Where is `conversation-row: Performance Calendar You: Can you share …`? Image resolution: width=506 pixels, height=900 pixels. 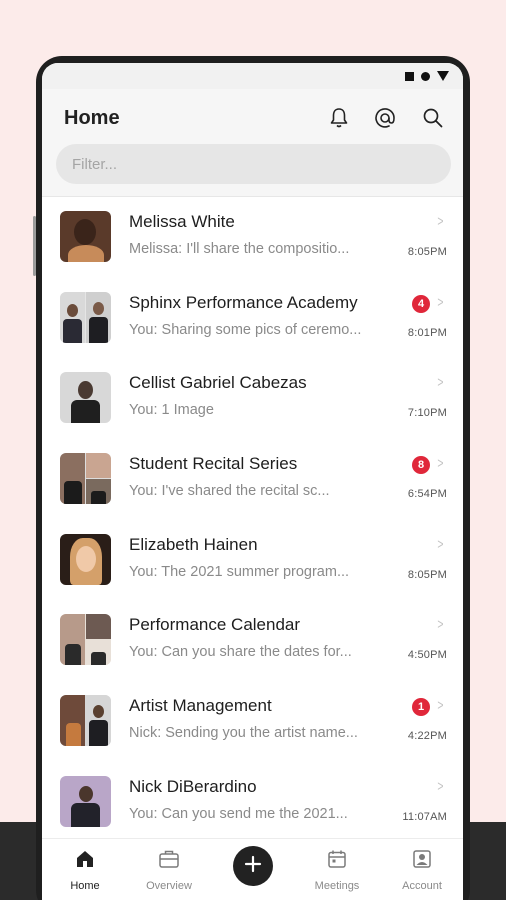
conversation-row: Performance Calendar You: Can you share … is located at coordinates (252, 641).